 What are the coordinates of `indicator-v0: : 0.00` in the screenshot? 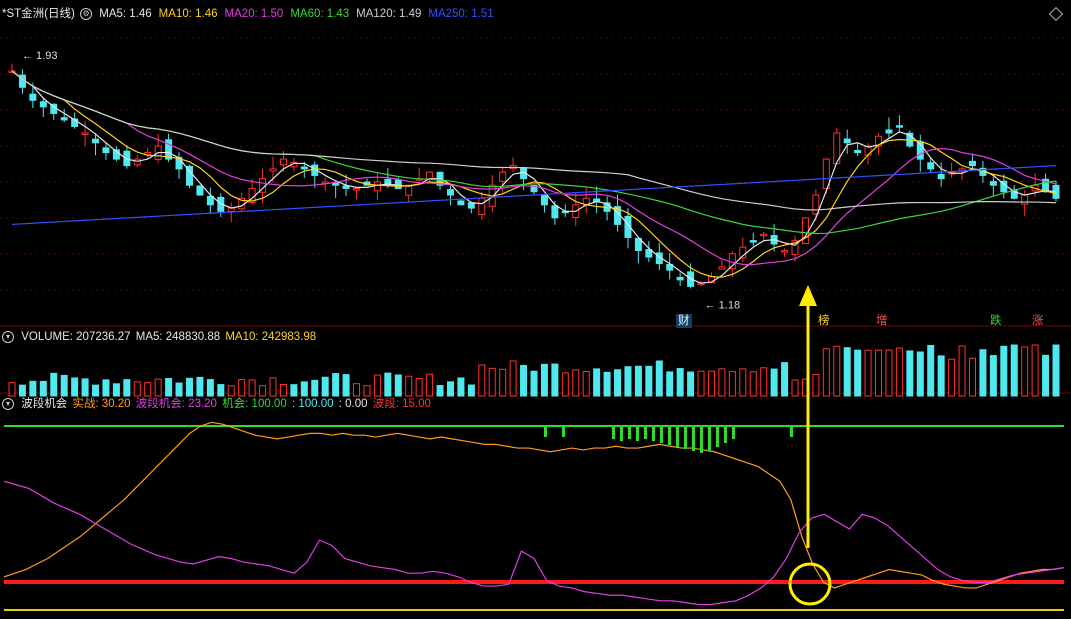 It's located at (353, 404).